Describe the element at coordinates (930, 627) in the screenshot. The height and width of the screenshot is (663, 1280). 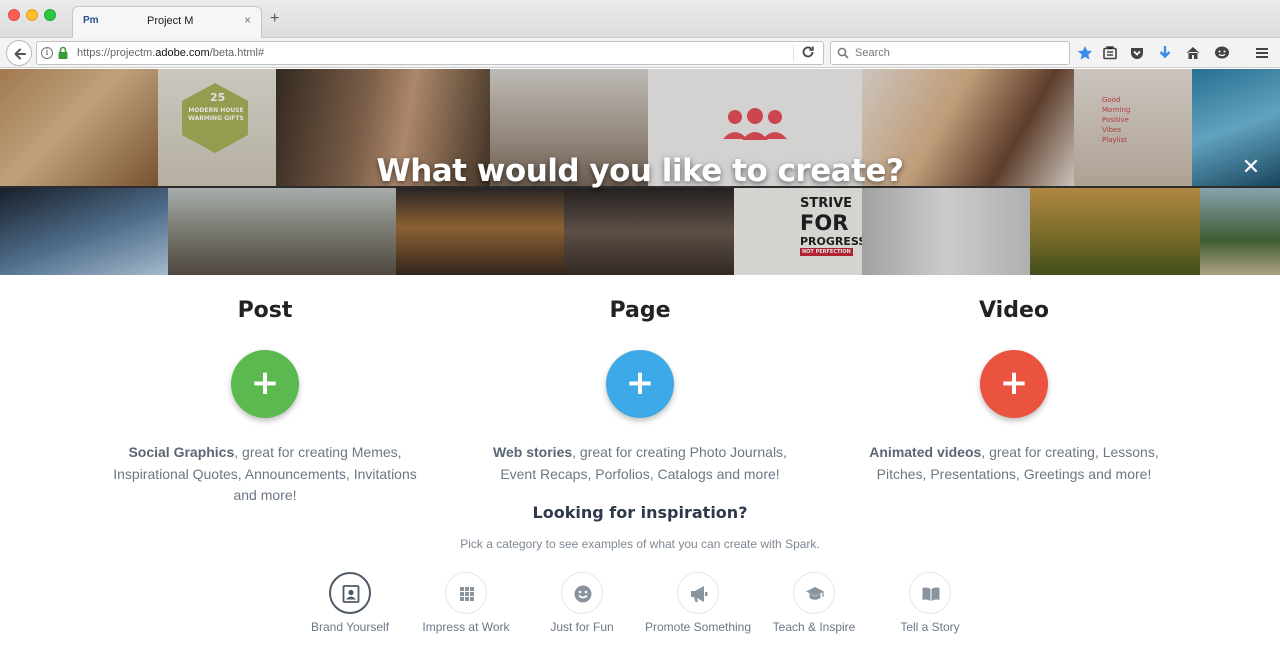
I see `category-label: Tell a Story` at that location.